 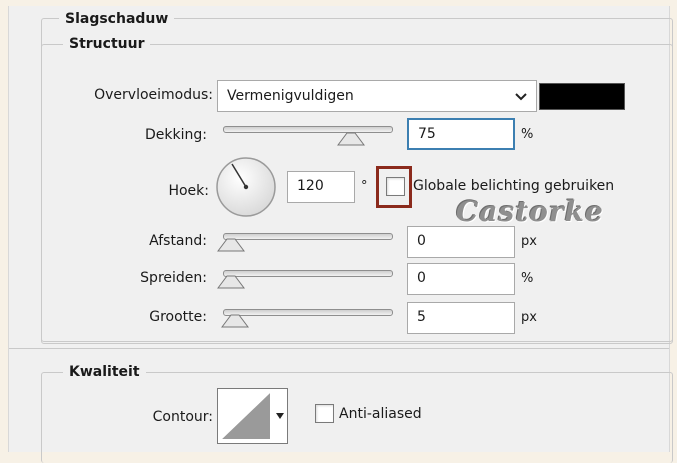 I want to click on angle-unit: °, so click(x=364, y=186).